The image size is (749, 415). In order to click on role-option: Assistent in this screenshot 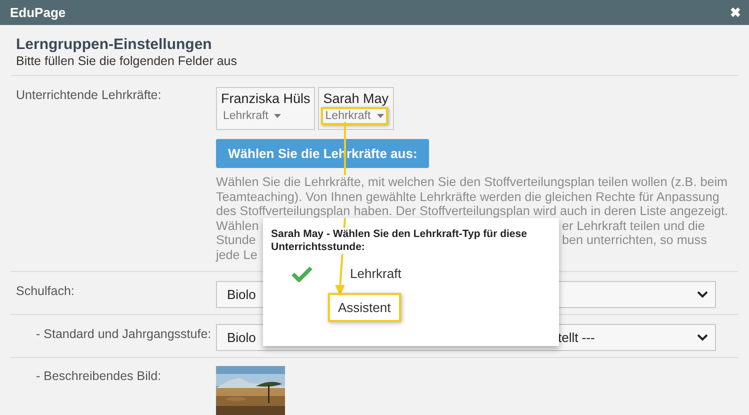, I will do `click(364, 307)`.